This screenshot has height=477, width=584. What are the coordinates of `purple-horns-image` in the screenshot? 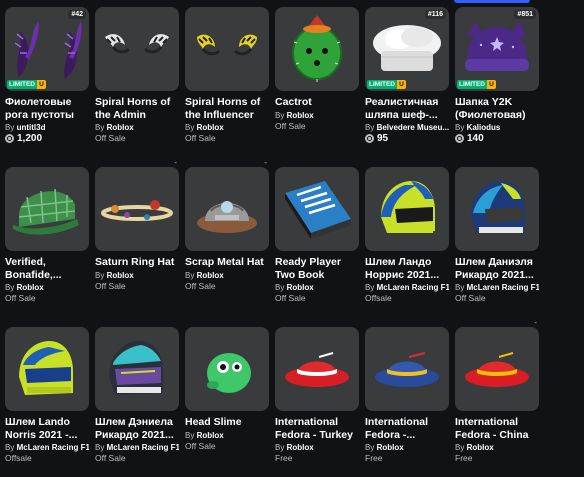 It's located at (48, 50).